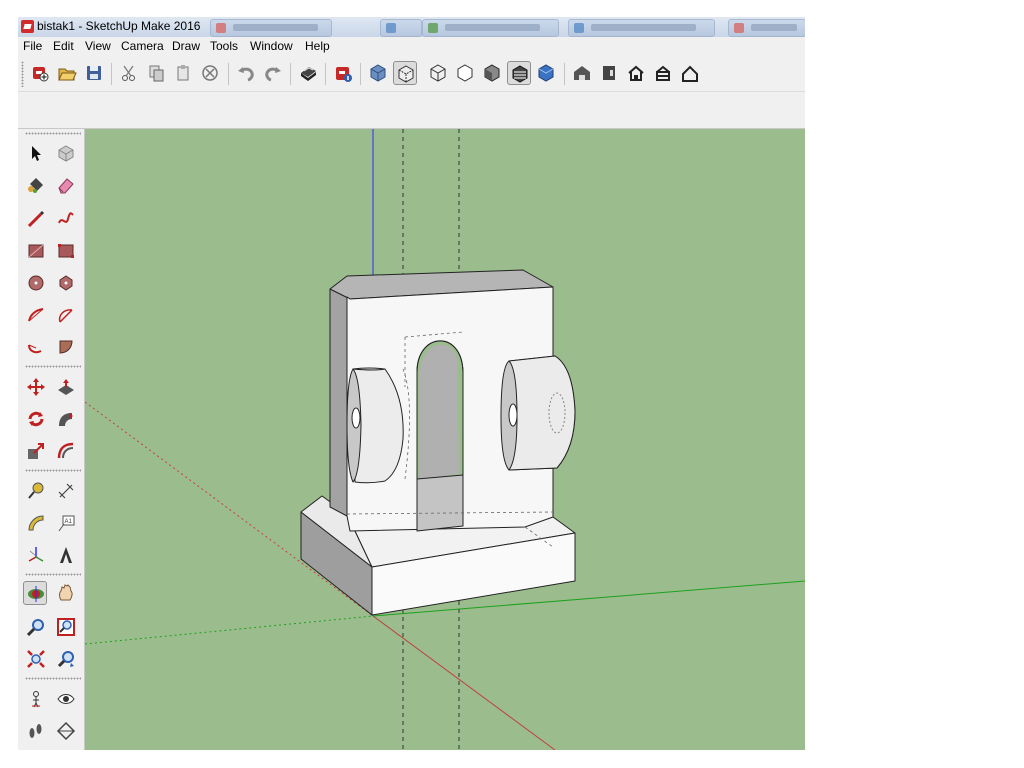 The image size is (1024, 768). I want to click on wireframe-icon, so click(438, 73).